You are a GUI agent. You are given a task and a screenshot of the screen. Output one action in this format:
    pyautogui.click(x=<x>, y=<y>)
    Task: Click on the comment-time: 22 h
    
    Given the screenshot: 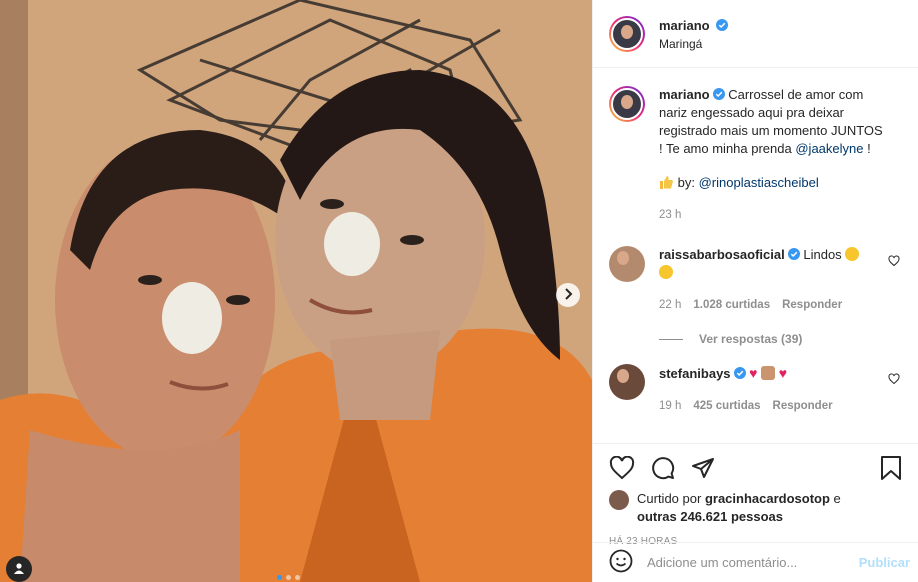 What is the action you would take?
    pyautogui.click(x=670, y=305)
    